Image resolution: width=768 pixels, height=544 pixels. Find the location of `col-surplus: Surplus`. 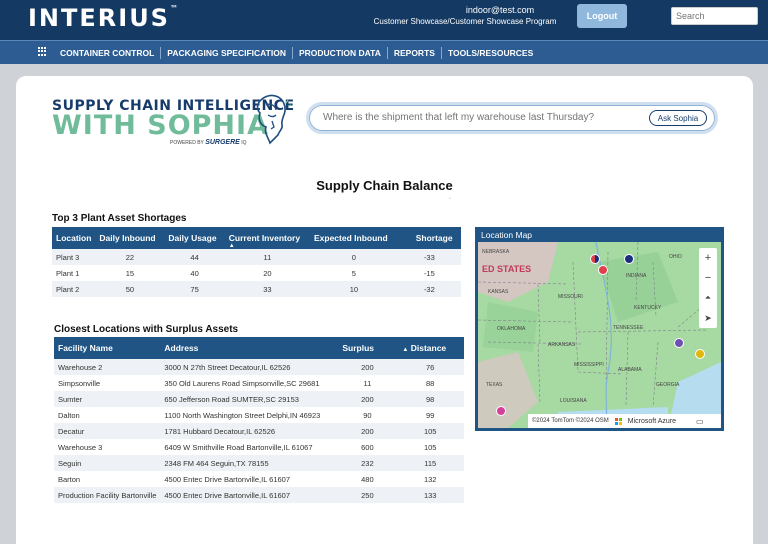

col-surplus: Surplus is located at coordinates (367, 348).